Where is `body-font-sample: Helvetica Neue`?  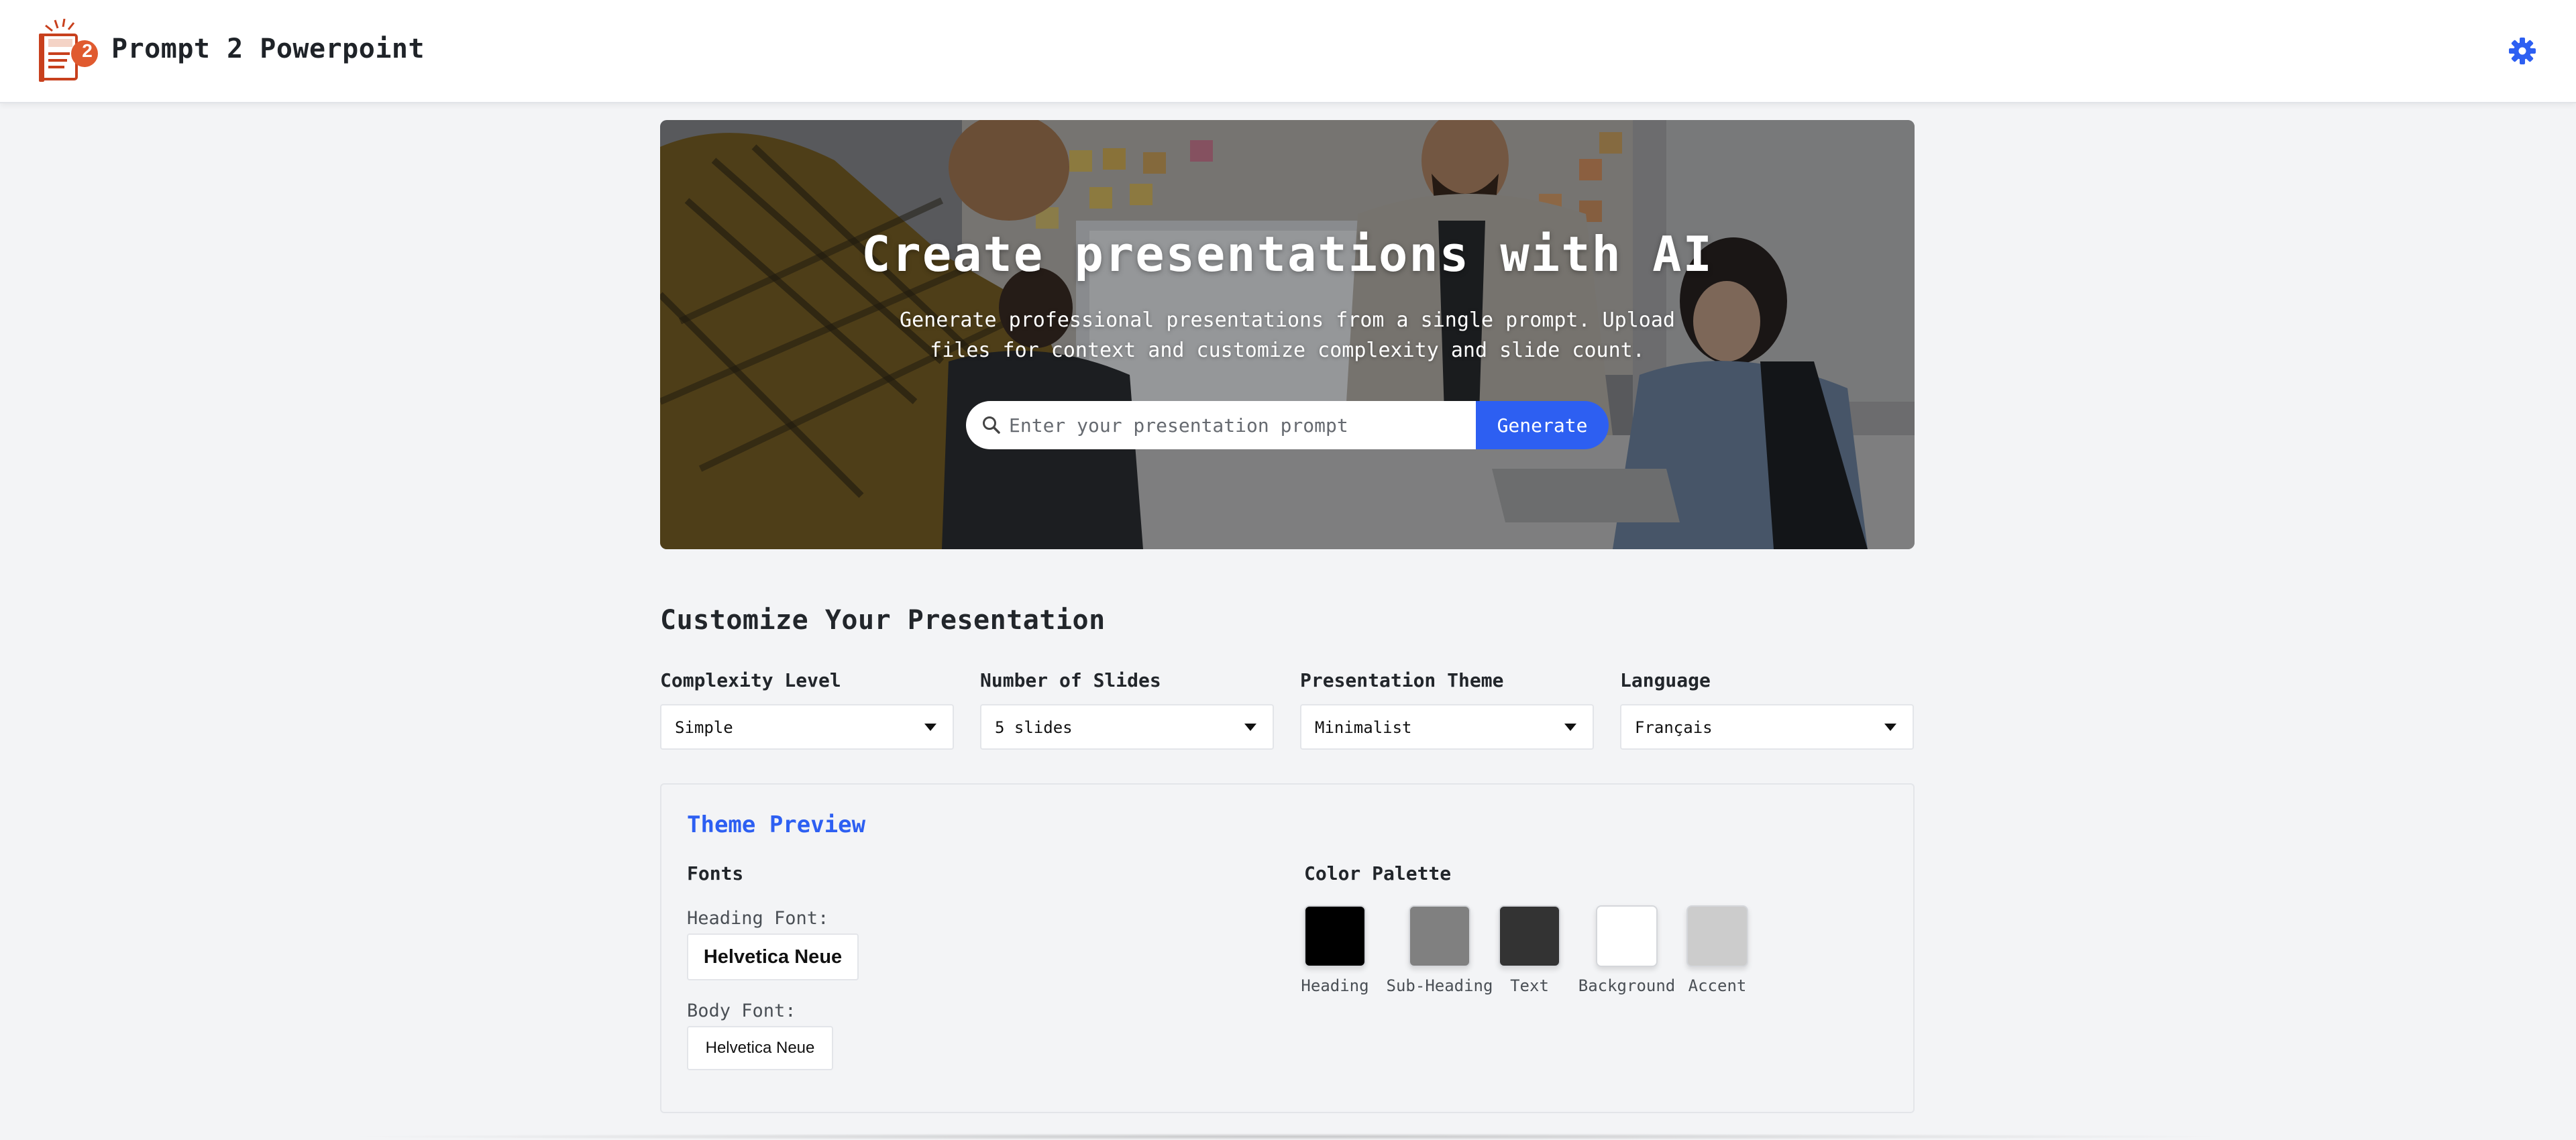
body-font-sample: Helvetica Neue is located at coordinates (760, 1048).